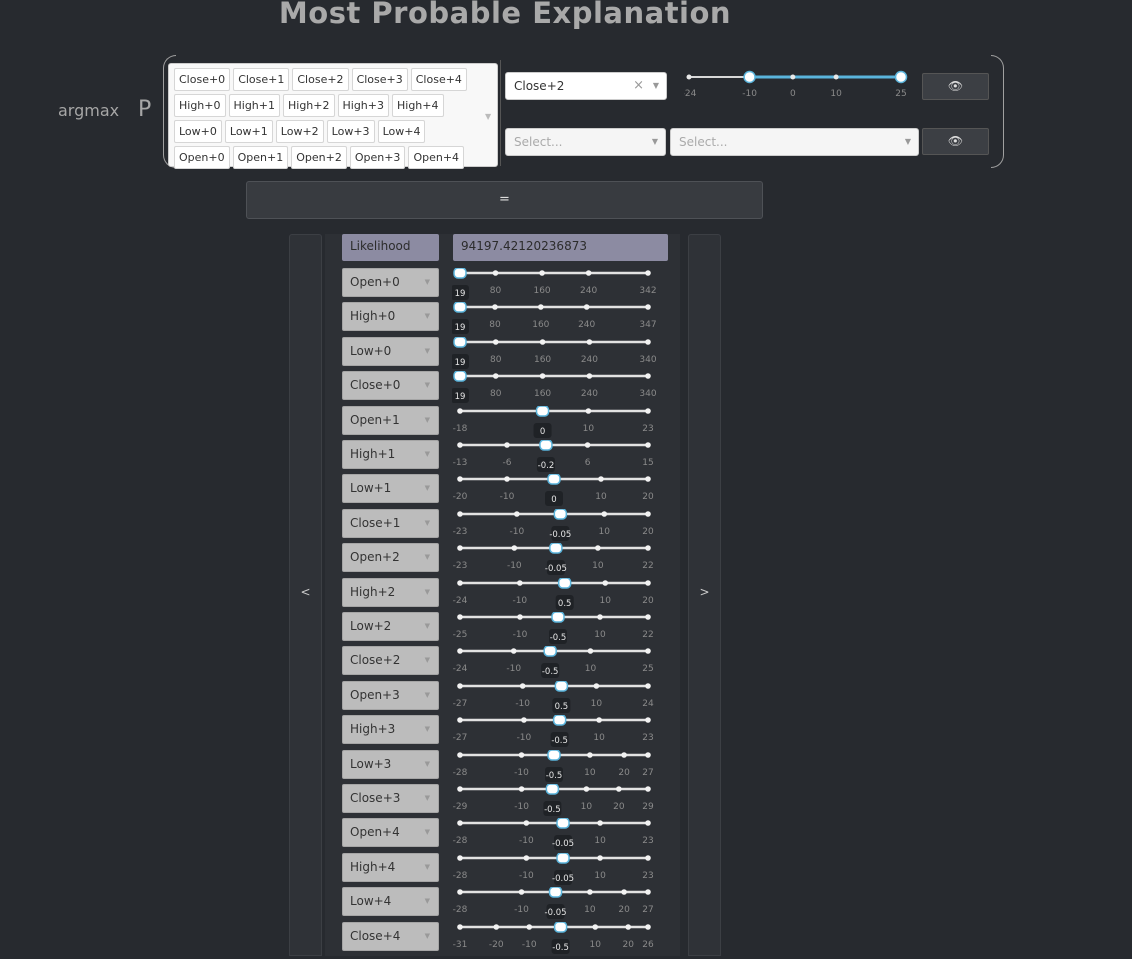 This screenshot has height=959, width=1132. Describe the element at coordinates (363, 105) in the screenshot. I see `variable-chip: High+3` at that location.